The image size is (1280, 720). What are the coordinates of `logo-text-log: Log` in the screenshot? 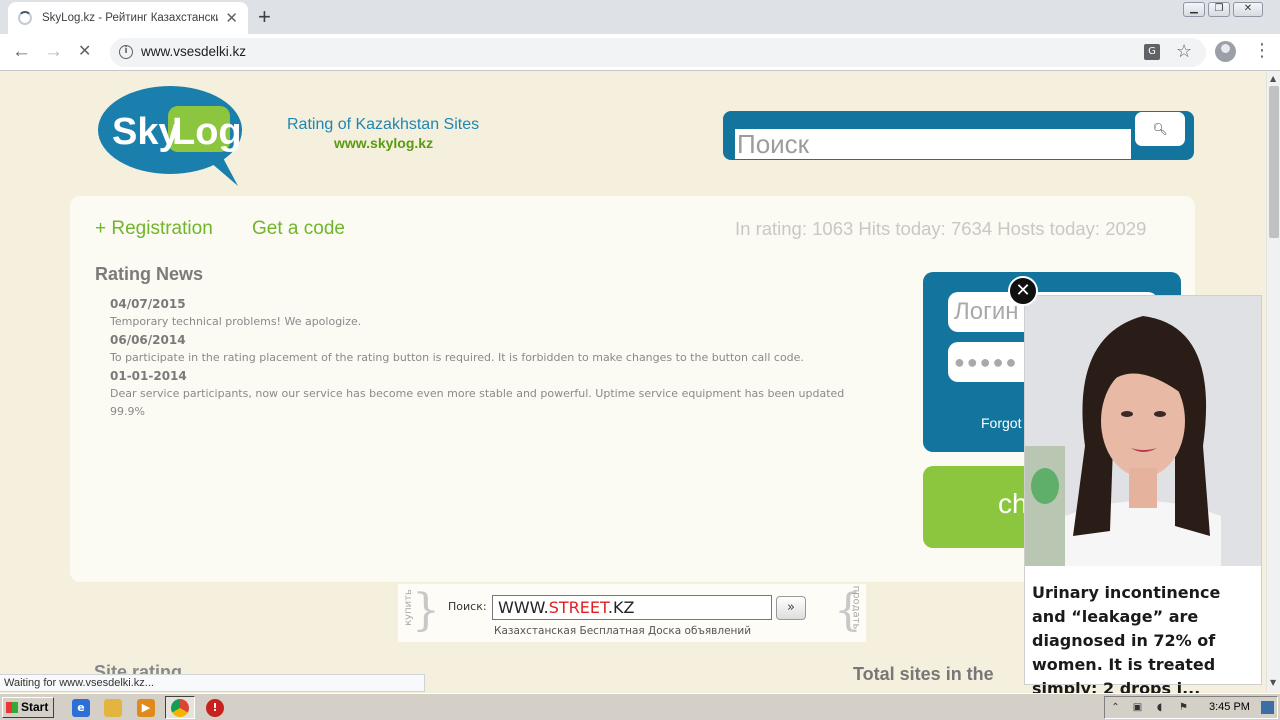 It's located at (207, 132).